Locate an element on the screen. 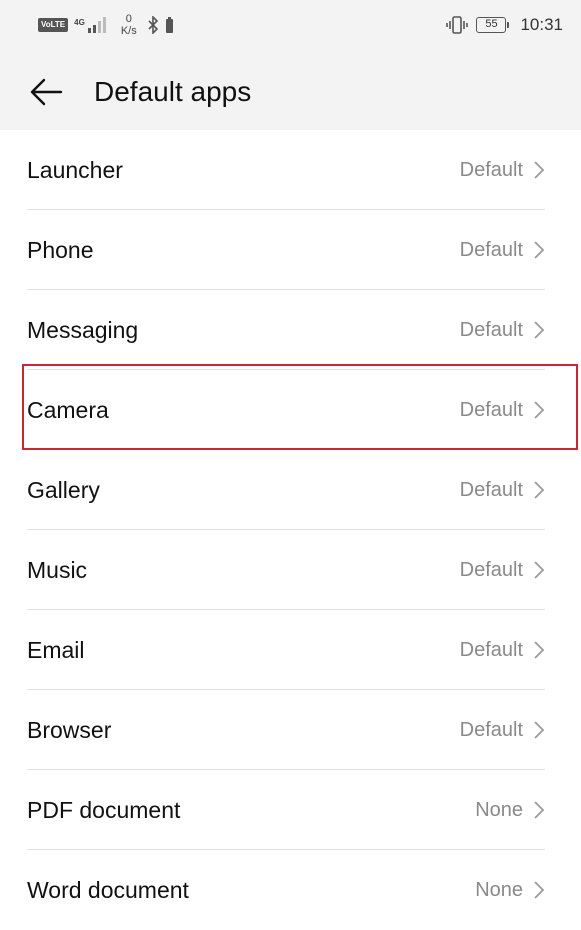 This screenshot has width=581, height=930. vibrate-icon is located at coordinates (457, 25).